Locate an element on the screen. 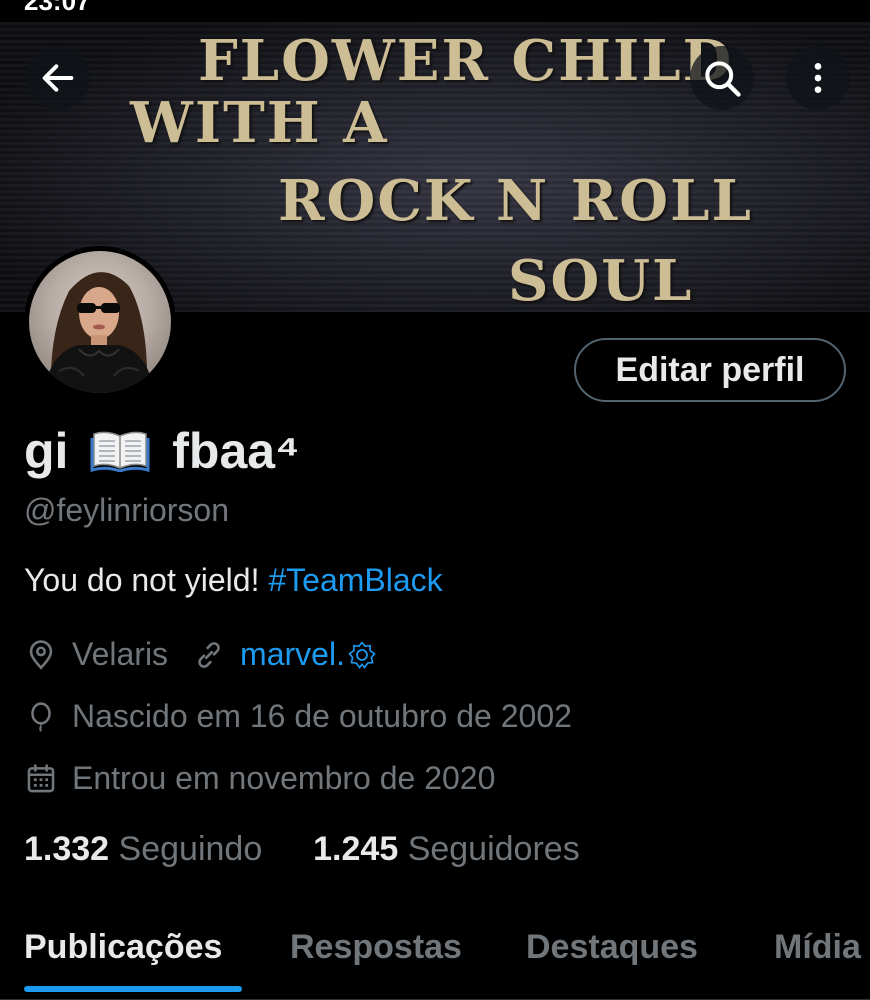  website-link: marvel. is located at coordinates (292, 654).